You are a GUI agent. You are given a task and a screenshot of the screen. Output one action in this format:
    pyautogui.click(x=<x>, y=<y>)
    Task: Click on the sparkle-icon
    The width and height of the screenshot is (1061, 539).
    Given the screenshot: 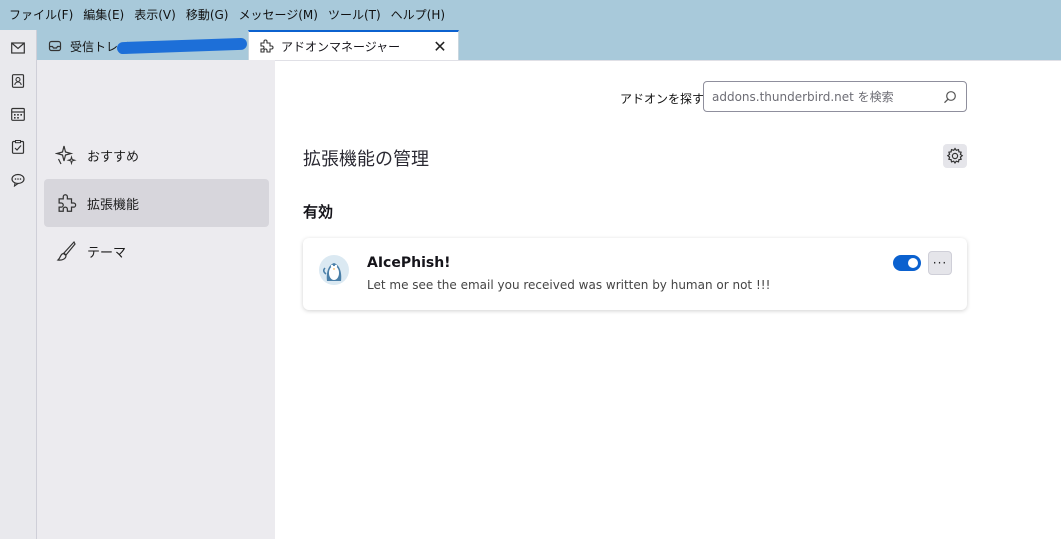 What is the action you would take?
    pyautogui.click(x=66, y=155)
    